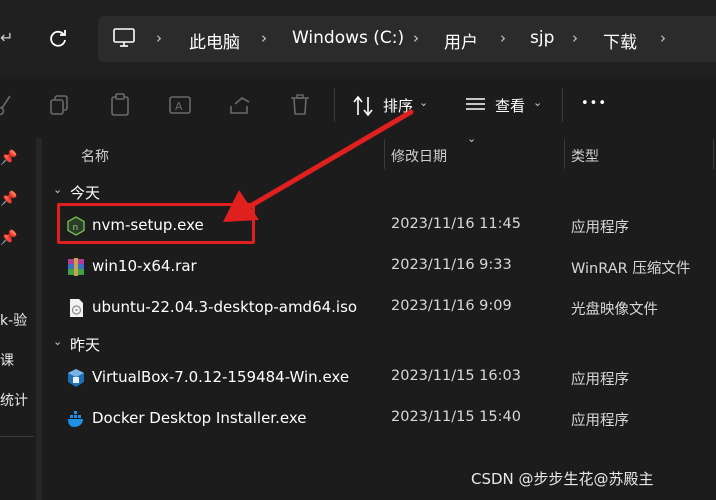  What do you see at coordinates (13, 320) in the screenshot?
I see `sidebar-item: k-验` at bounding box center [13, 320].